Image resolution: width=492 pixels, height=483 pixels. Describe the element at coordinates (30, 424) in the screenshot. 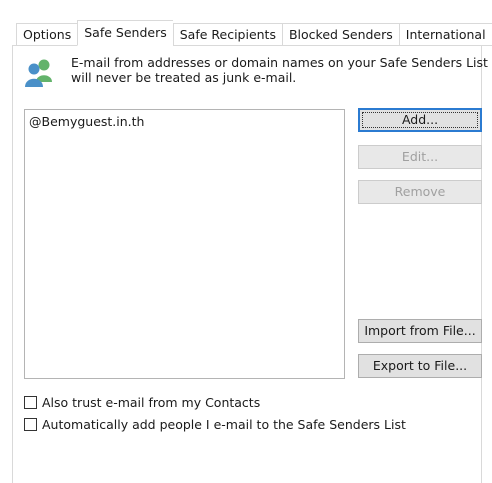

I see `auto-add-checkbox` at that location.